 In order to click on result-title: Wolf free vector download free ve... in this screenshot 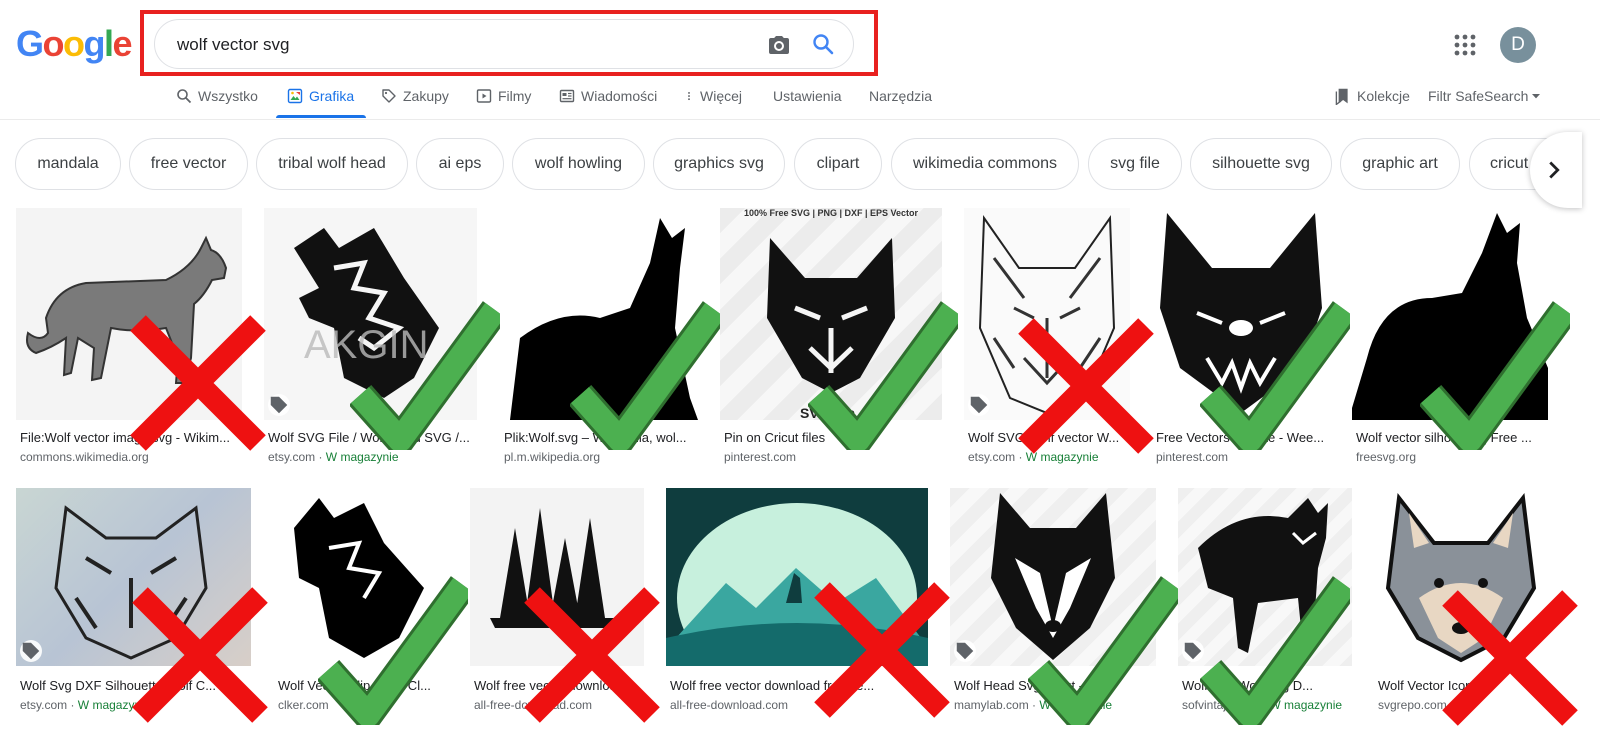, I will do `click(799, 685)`.